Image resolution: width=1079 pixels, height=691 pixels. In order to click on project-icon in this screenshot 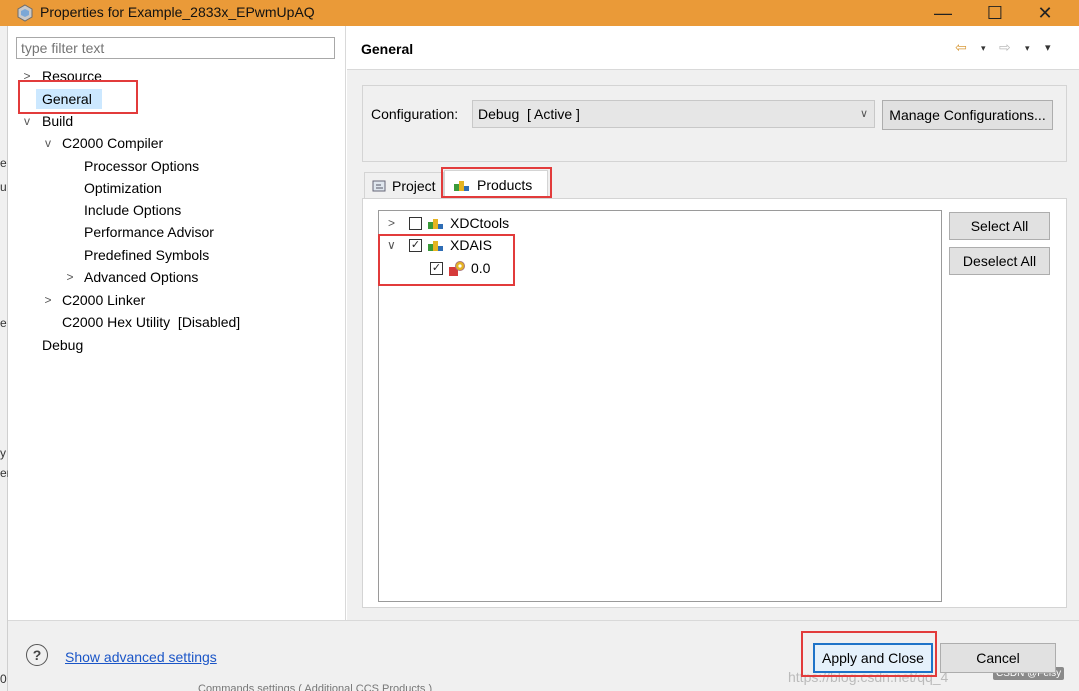, I will do `click(379, 185)`.